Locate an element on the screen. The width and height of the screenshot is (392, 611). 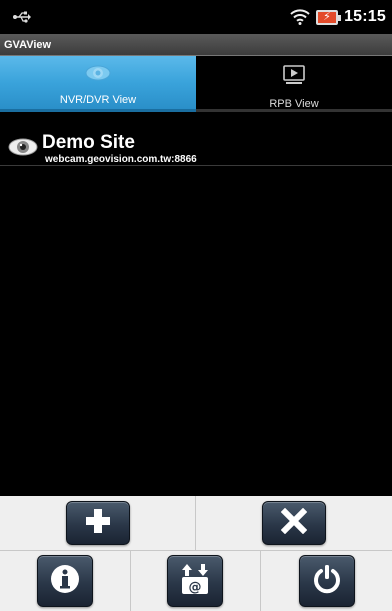
delete-site-button is located at coordinates (294, 523).